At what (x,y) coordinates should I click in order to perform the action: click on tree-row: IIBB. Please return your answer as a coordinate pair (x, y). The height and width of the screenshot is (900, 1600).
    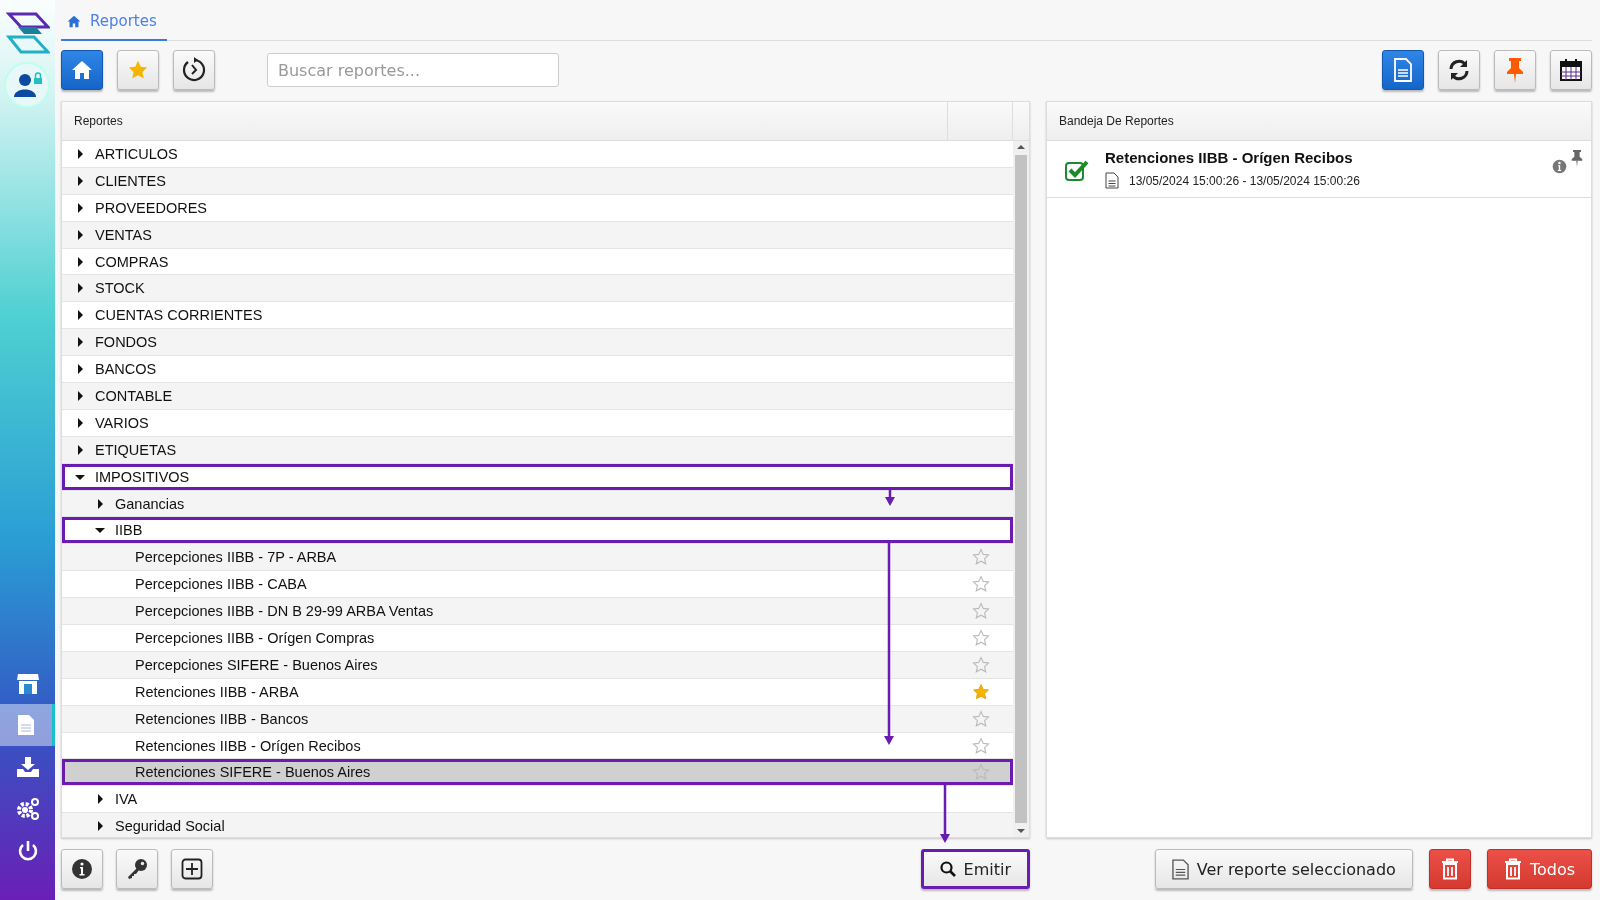
    Looking at the image, I should click on (537, 531).